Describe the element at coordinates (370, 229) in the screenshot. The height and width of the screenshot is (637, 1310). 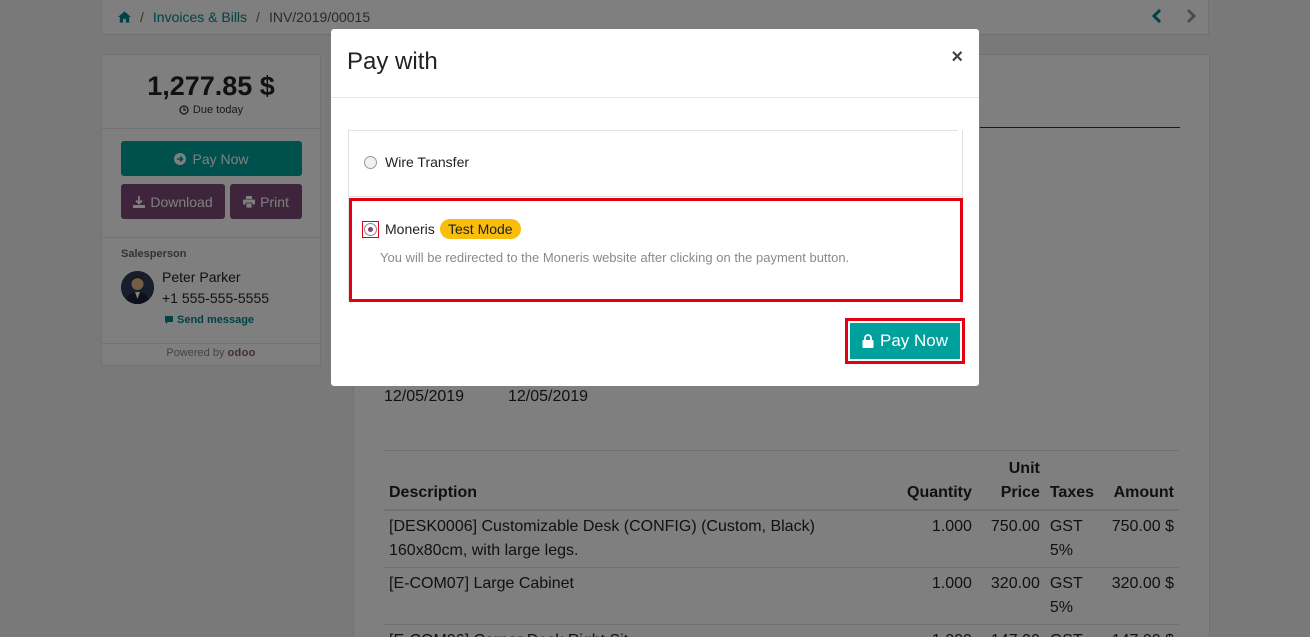
I see `moneris-radio` at that location.